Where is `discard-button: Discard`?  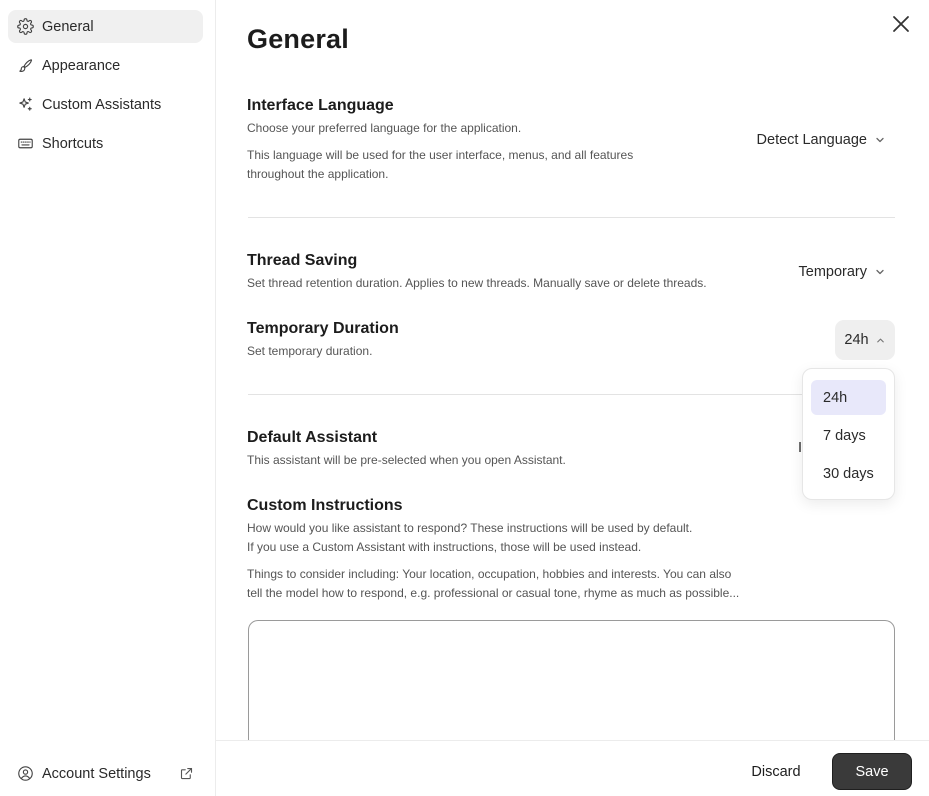 discard-button: Discard is located at coordinates (776, 771).